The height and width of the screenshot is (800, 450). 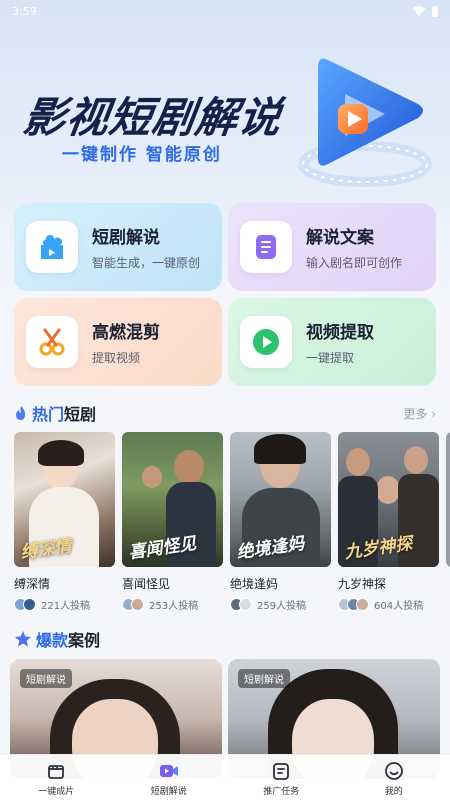 What do you see at coordinates (23, 639) in the screenshot?
I see `star-icon` at bounding box center [23, 639].